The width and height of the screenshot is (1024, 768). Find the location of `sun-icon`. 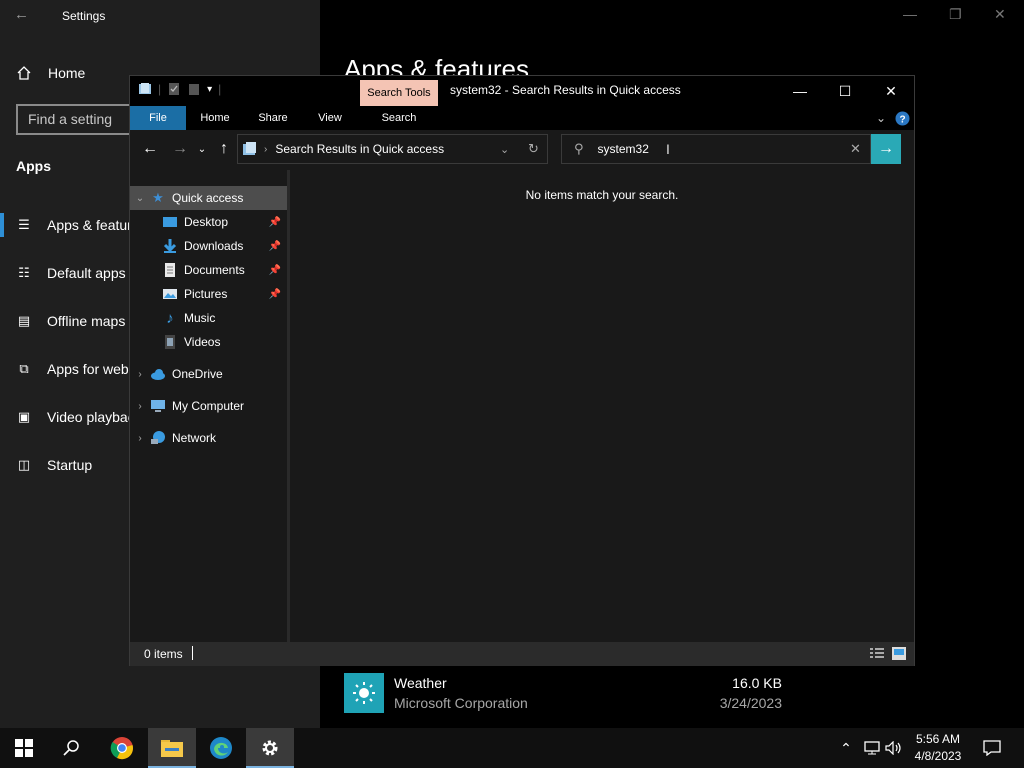

sun-icon is located at coordinates (364, 693).